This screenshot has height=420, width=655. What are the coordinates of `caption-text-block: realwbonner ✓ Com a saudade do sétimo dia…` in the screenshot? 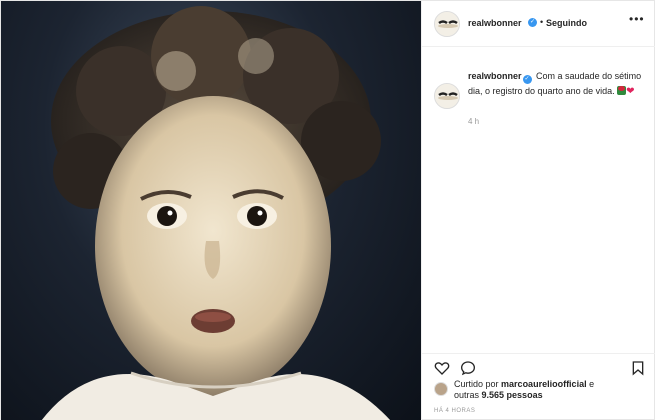 It's located at (558, 84).